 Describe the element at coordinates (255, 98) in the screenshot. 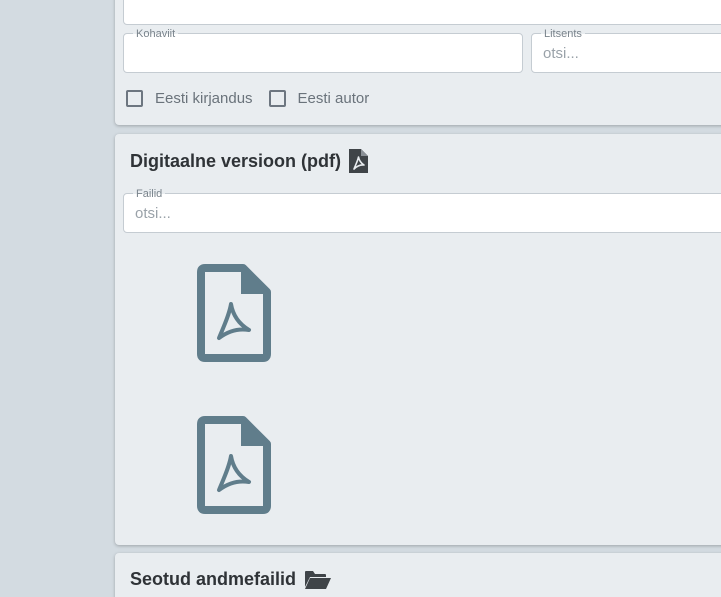

I see `checkbox-row: Eesti kirjandus Eesti autor` at that location.